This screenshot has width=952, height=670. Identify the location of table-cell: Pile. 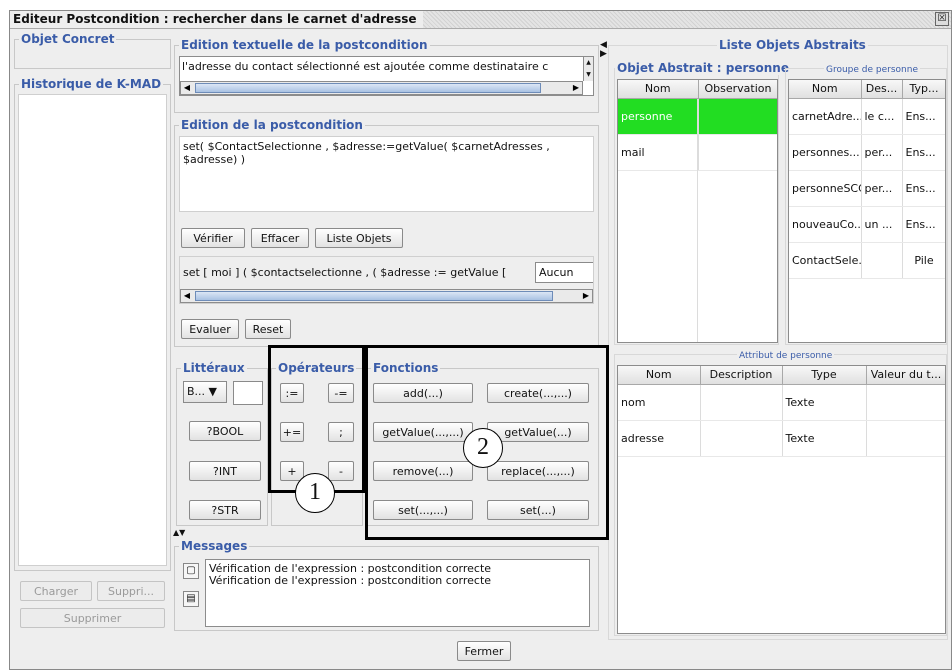
(923, 260).